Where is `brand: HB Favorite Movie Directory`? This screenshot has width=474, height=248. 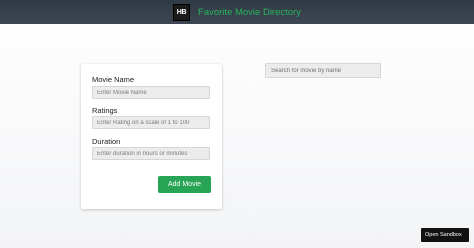
brand: HB Favorite Movie Directory is located at coordinates (237, 12).